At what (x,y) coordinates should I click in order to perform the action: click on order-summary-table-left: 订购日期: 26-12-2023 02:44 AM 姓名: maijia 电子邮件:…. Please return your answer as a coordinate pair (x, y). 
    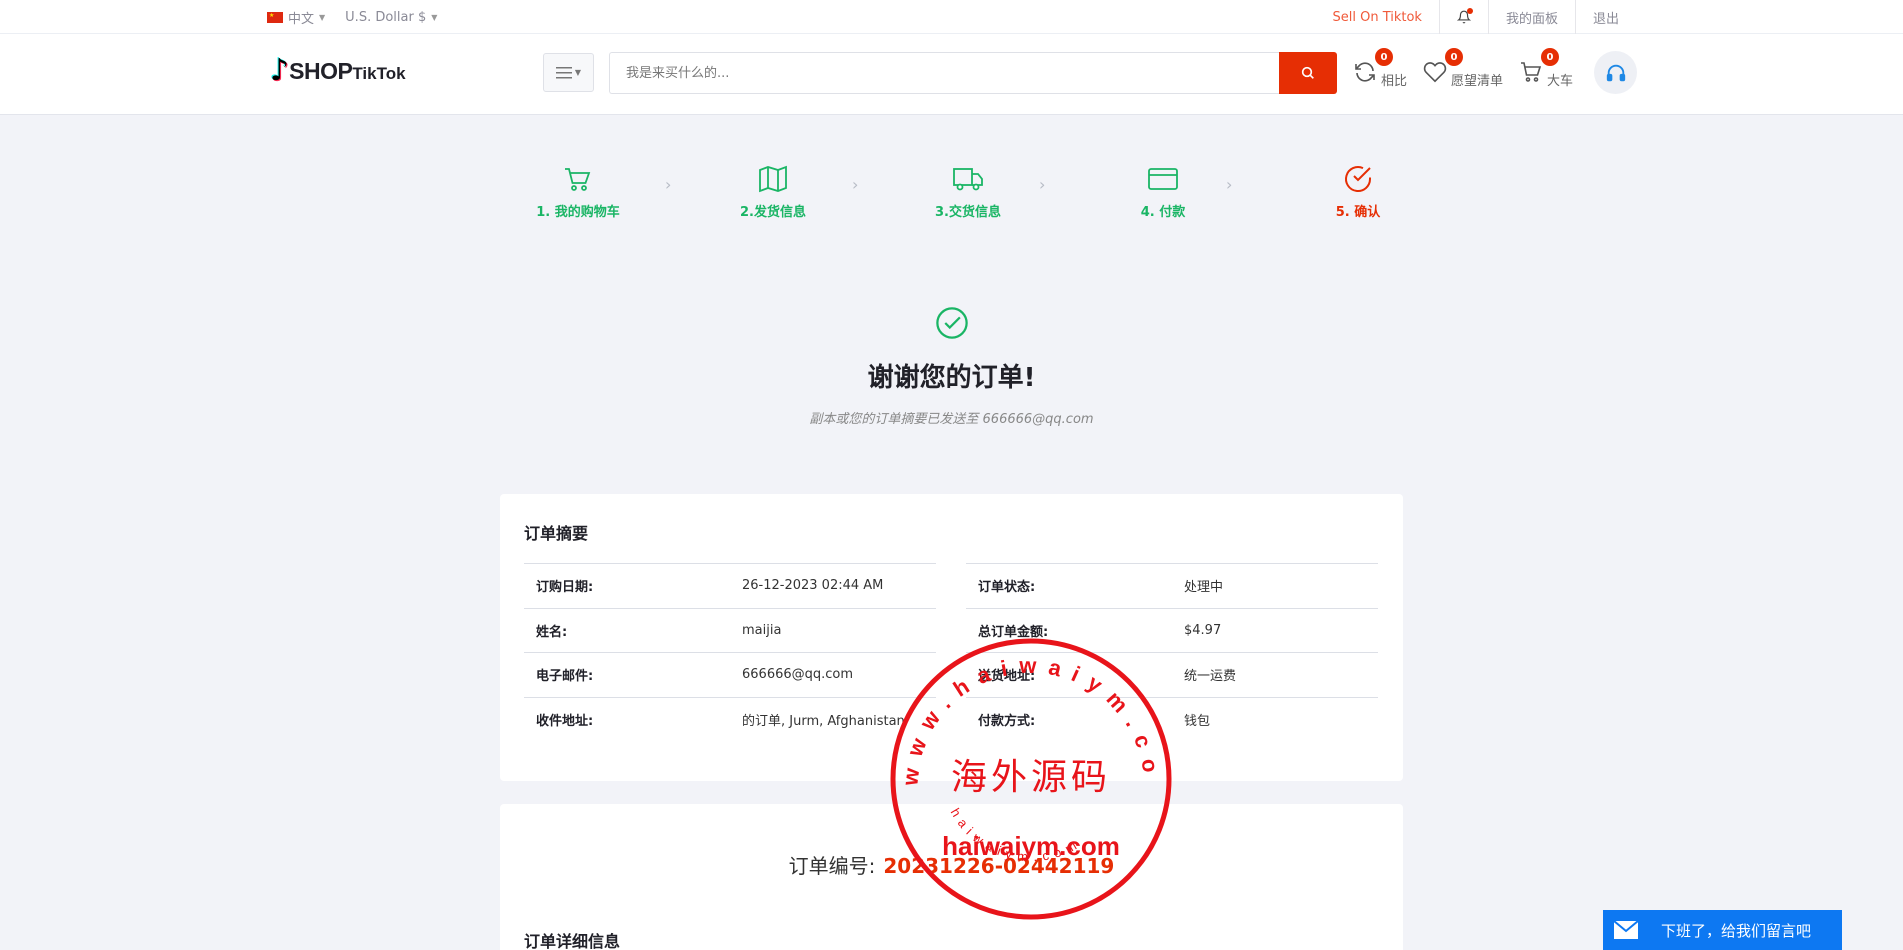
    Looking at the image, I should click on (730, 652).